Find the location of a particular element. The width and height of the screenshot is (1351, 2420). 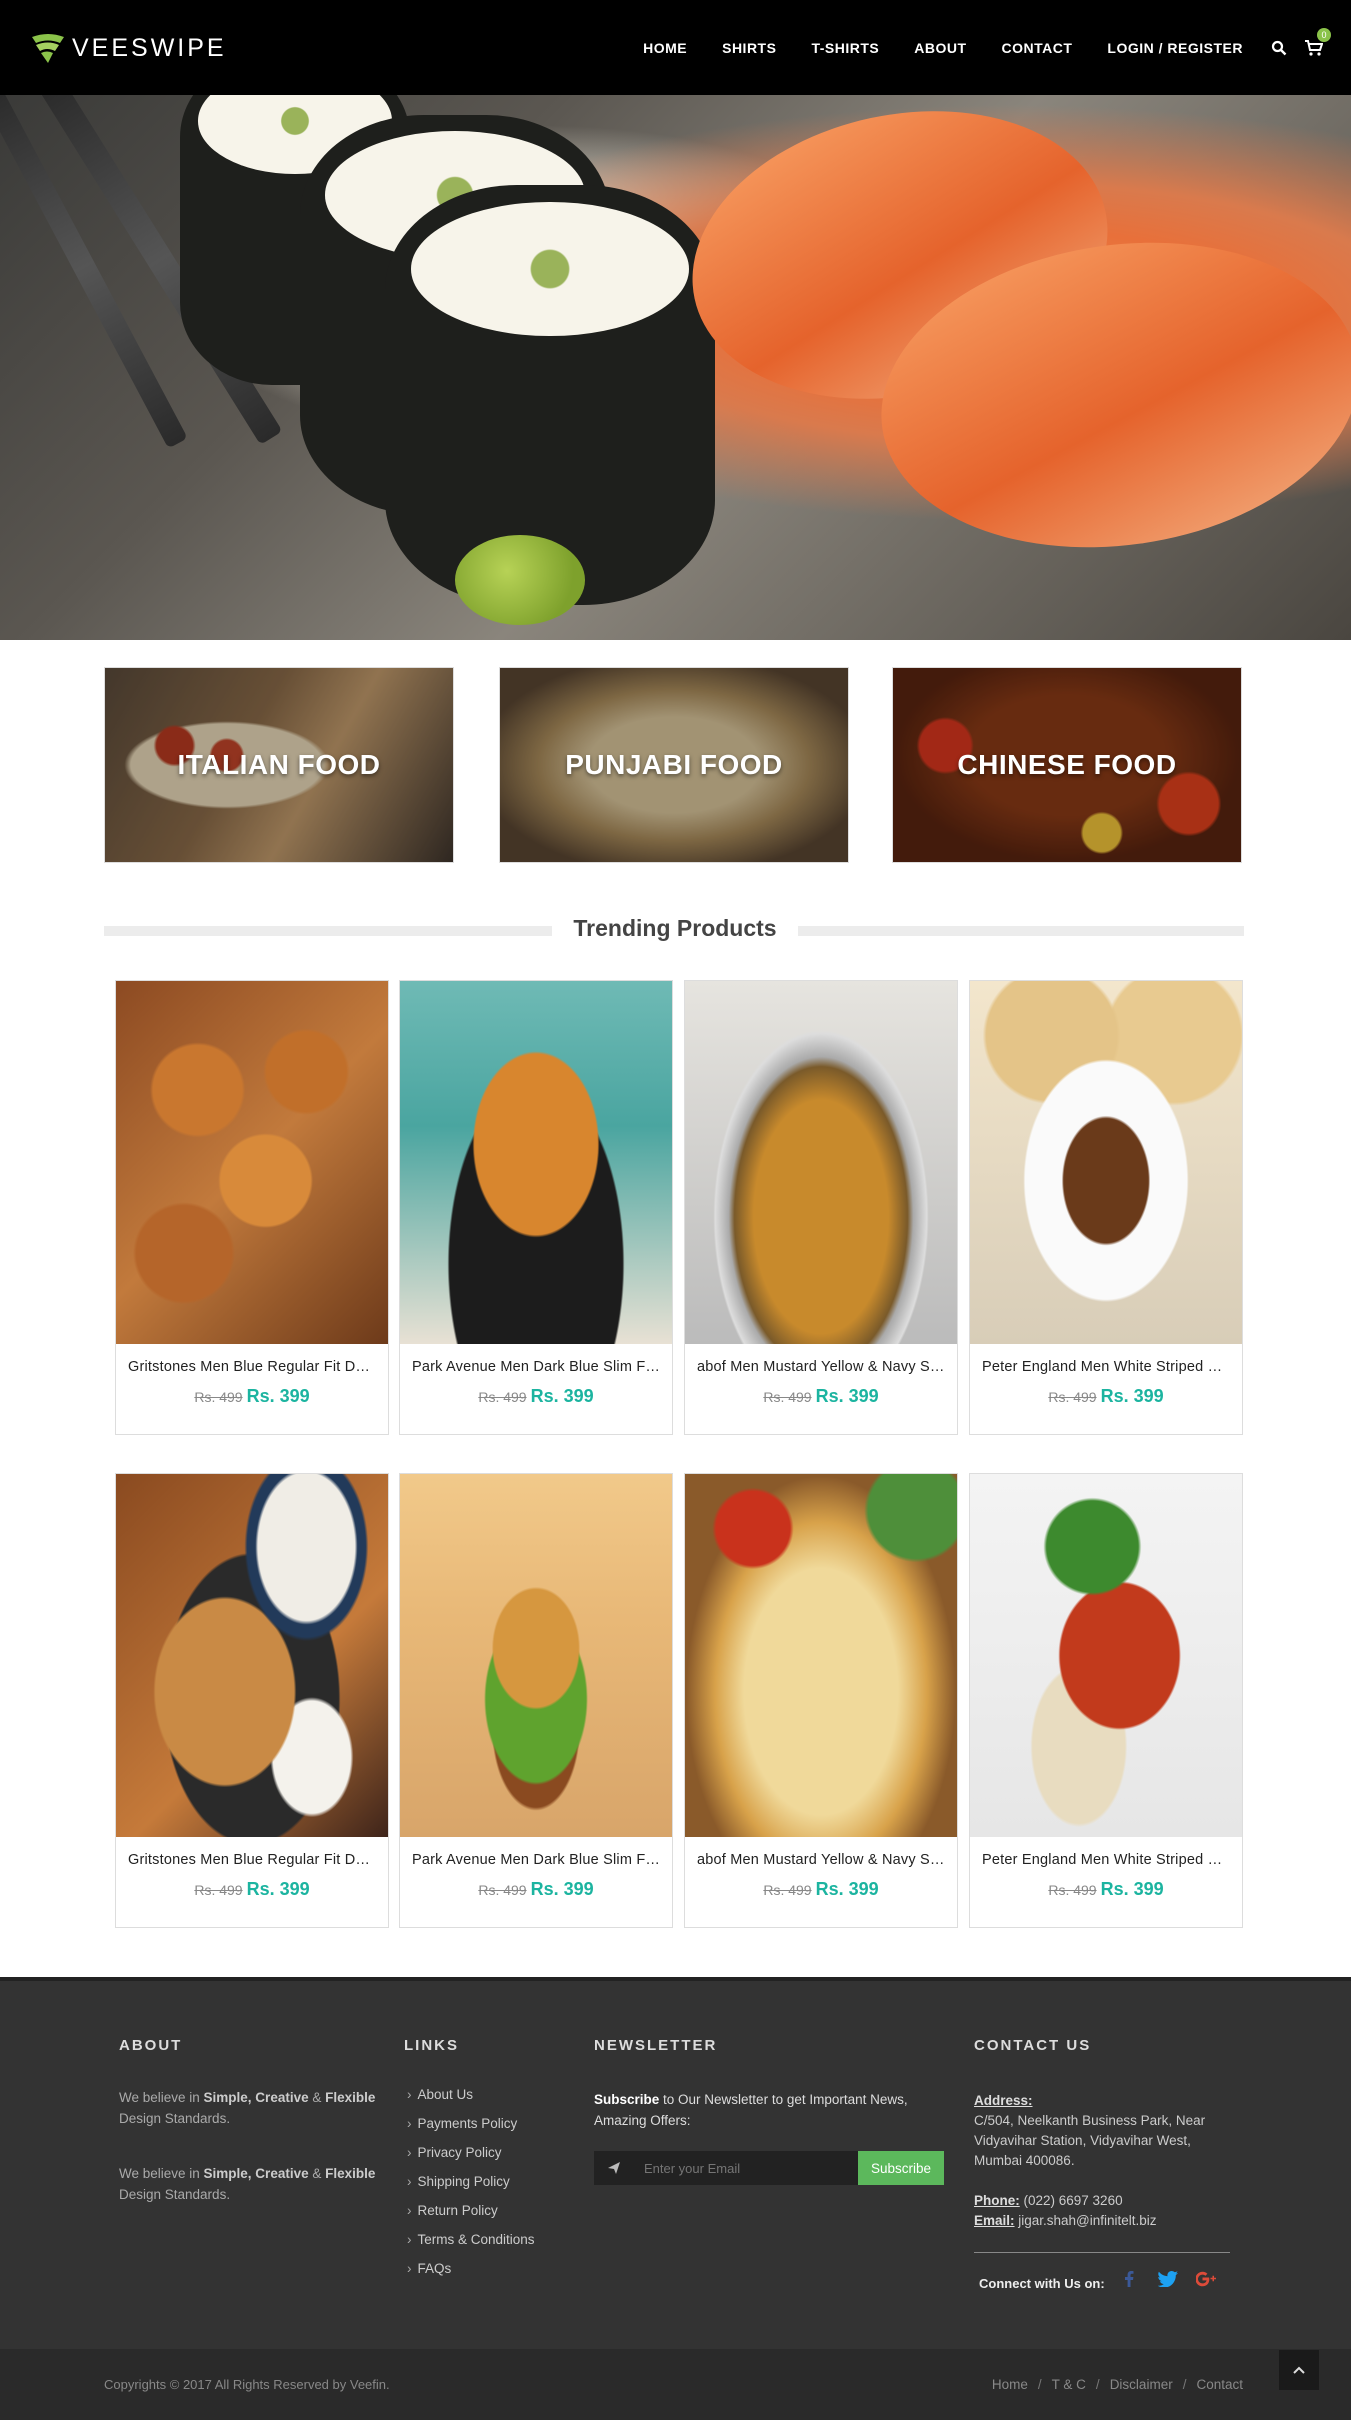

nav-shirts: SHIRTS is located at coordinates (749, 48).